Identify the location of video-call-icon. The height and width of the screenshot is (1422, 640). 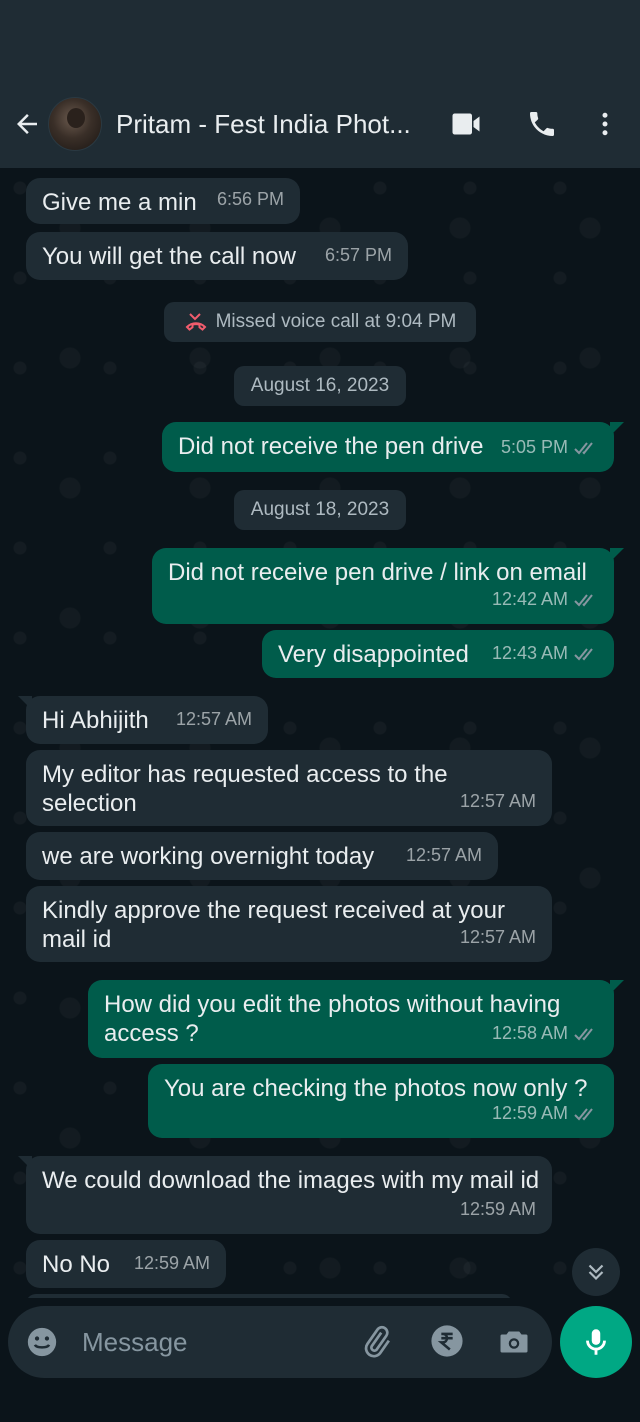
(466, 124).